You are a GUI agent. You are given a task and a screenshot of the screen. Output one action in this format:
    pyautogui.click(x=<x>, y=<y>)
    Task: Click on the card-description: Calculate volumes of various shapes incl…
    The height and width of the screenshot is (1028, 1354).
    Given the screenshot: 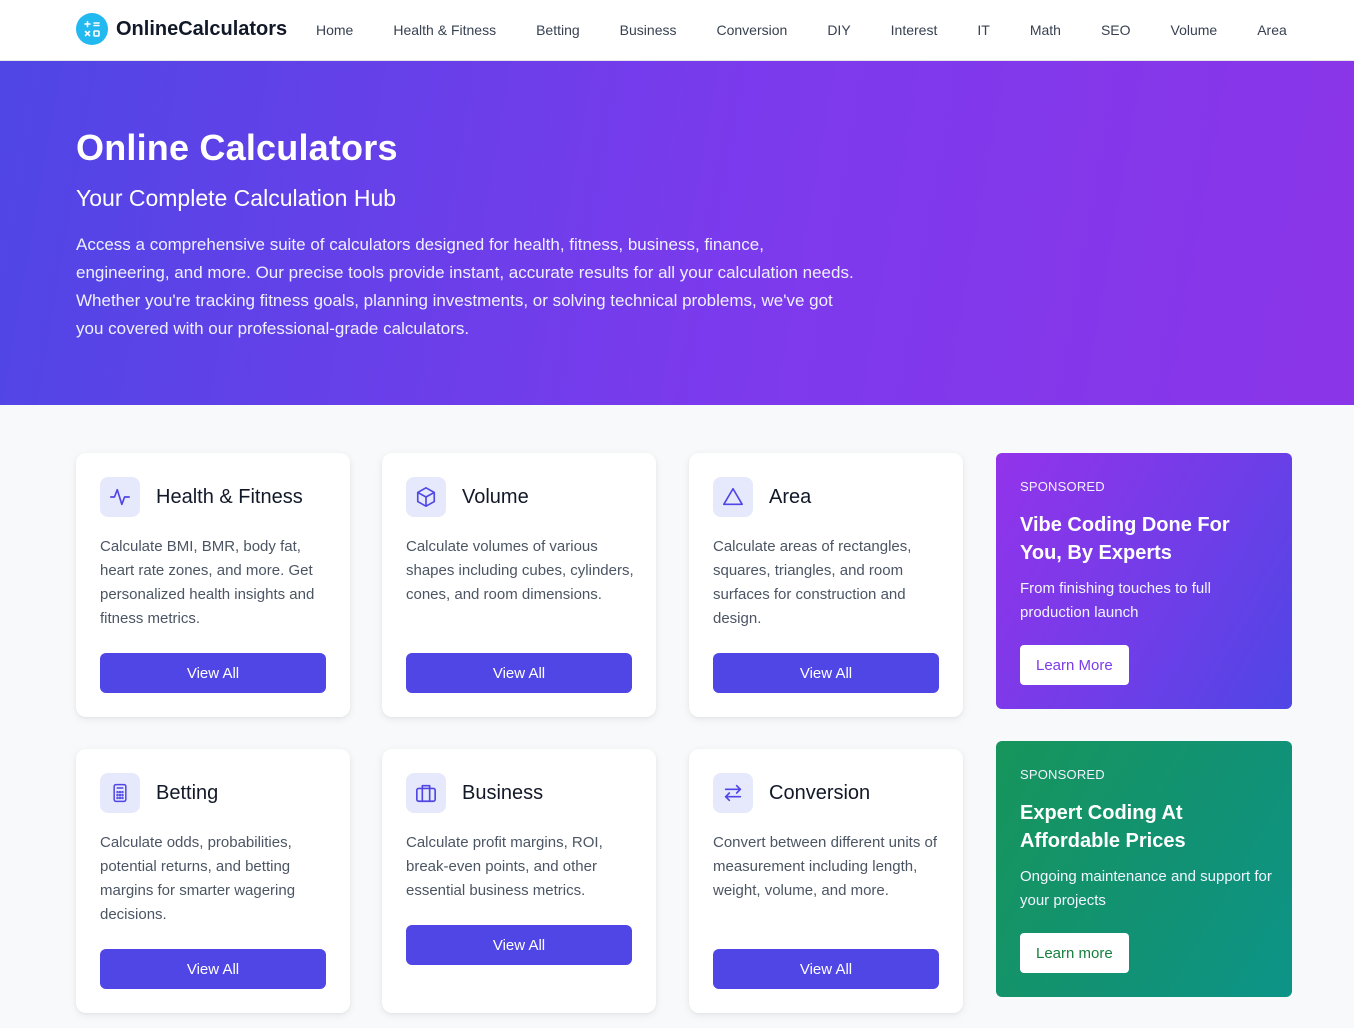 What is the action you would take?
    pyautogui.click(x=520, y=570)
    